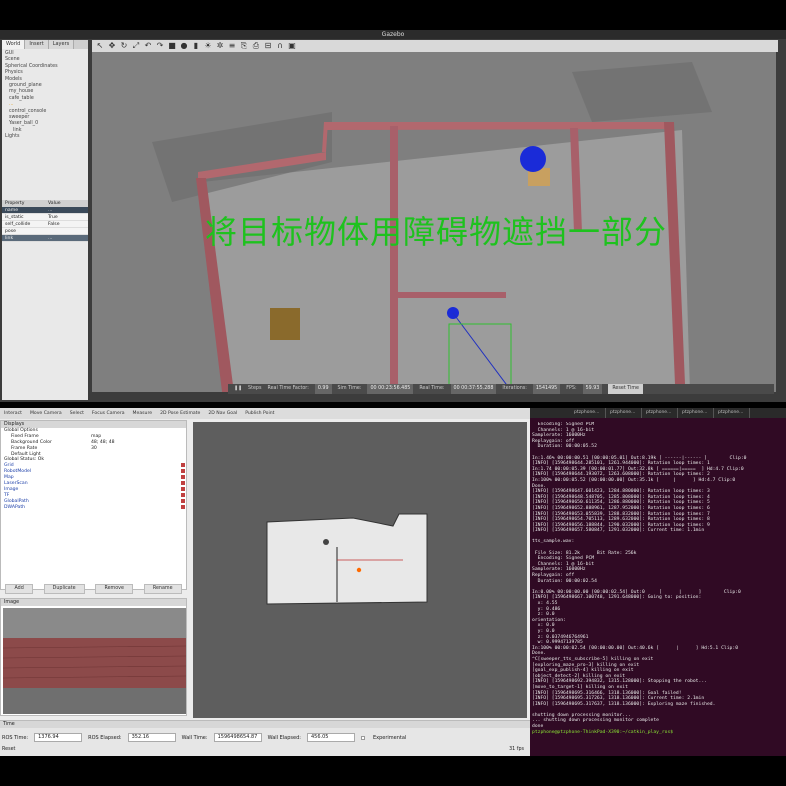  I want to click on rviz-tool-2d-pose-estimate: 2D Pose Estimate, so click(180, 413).